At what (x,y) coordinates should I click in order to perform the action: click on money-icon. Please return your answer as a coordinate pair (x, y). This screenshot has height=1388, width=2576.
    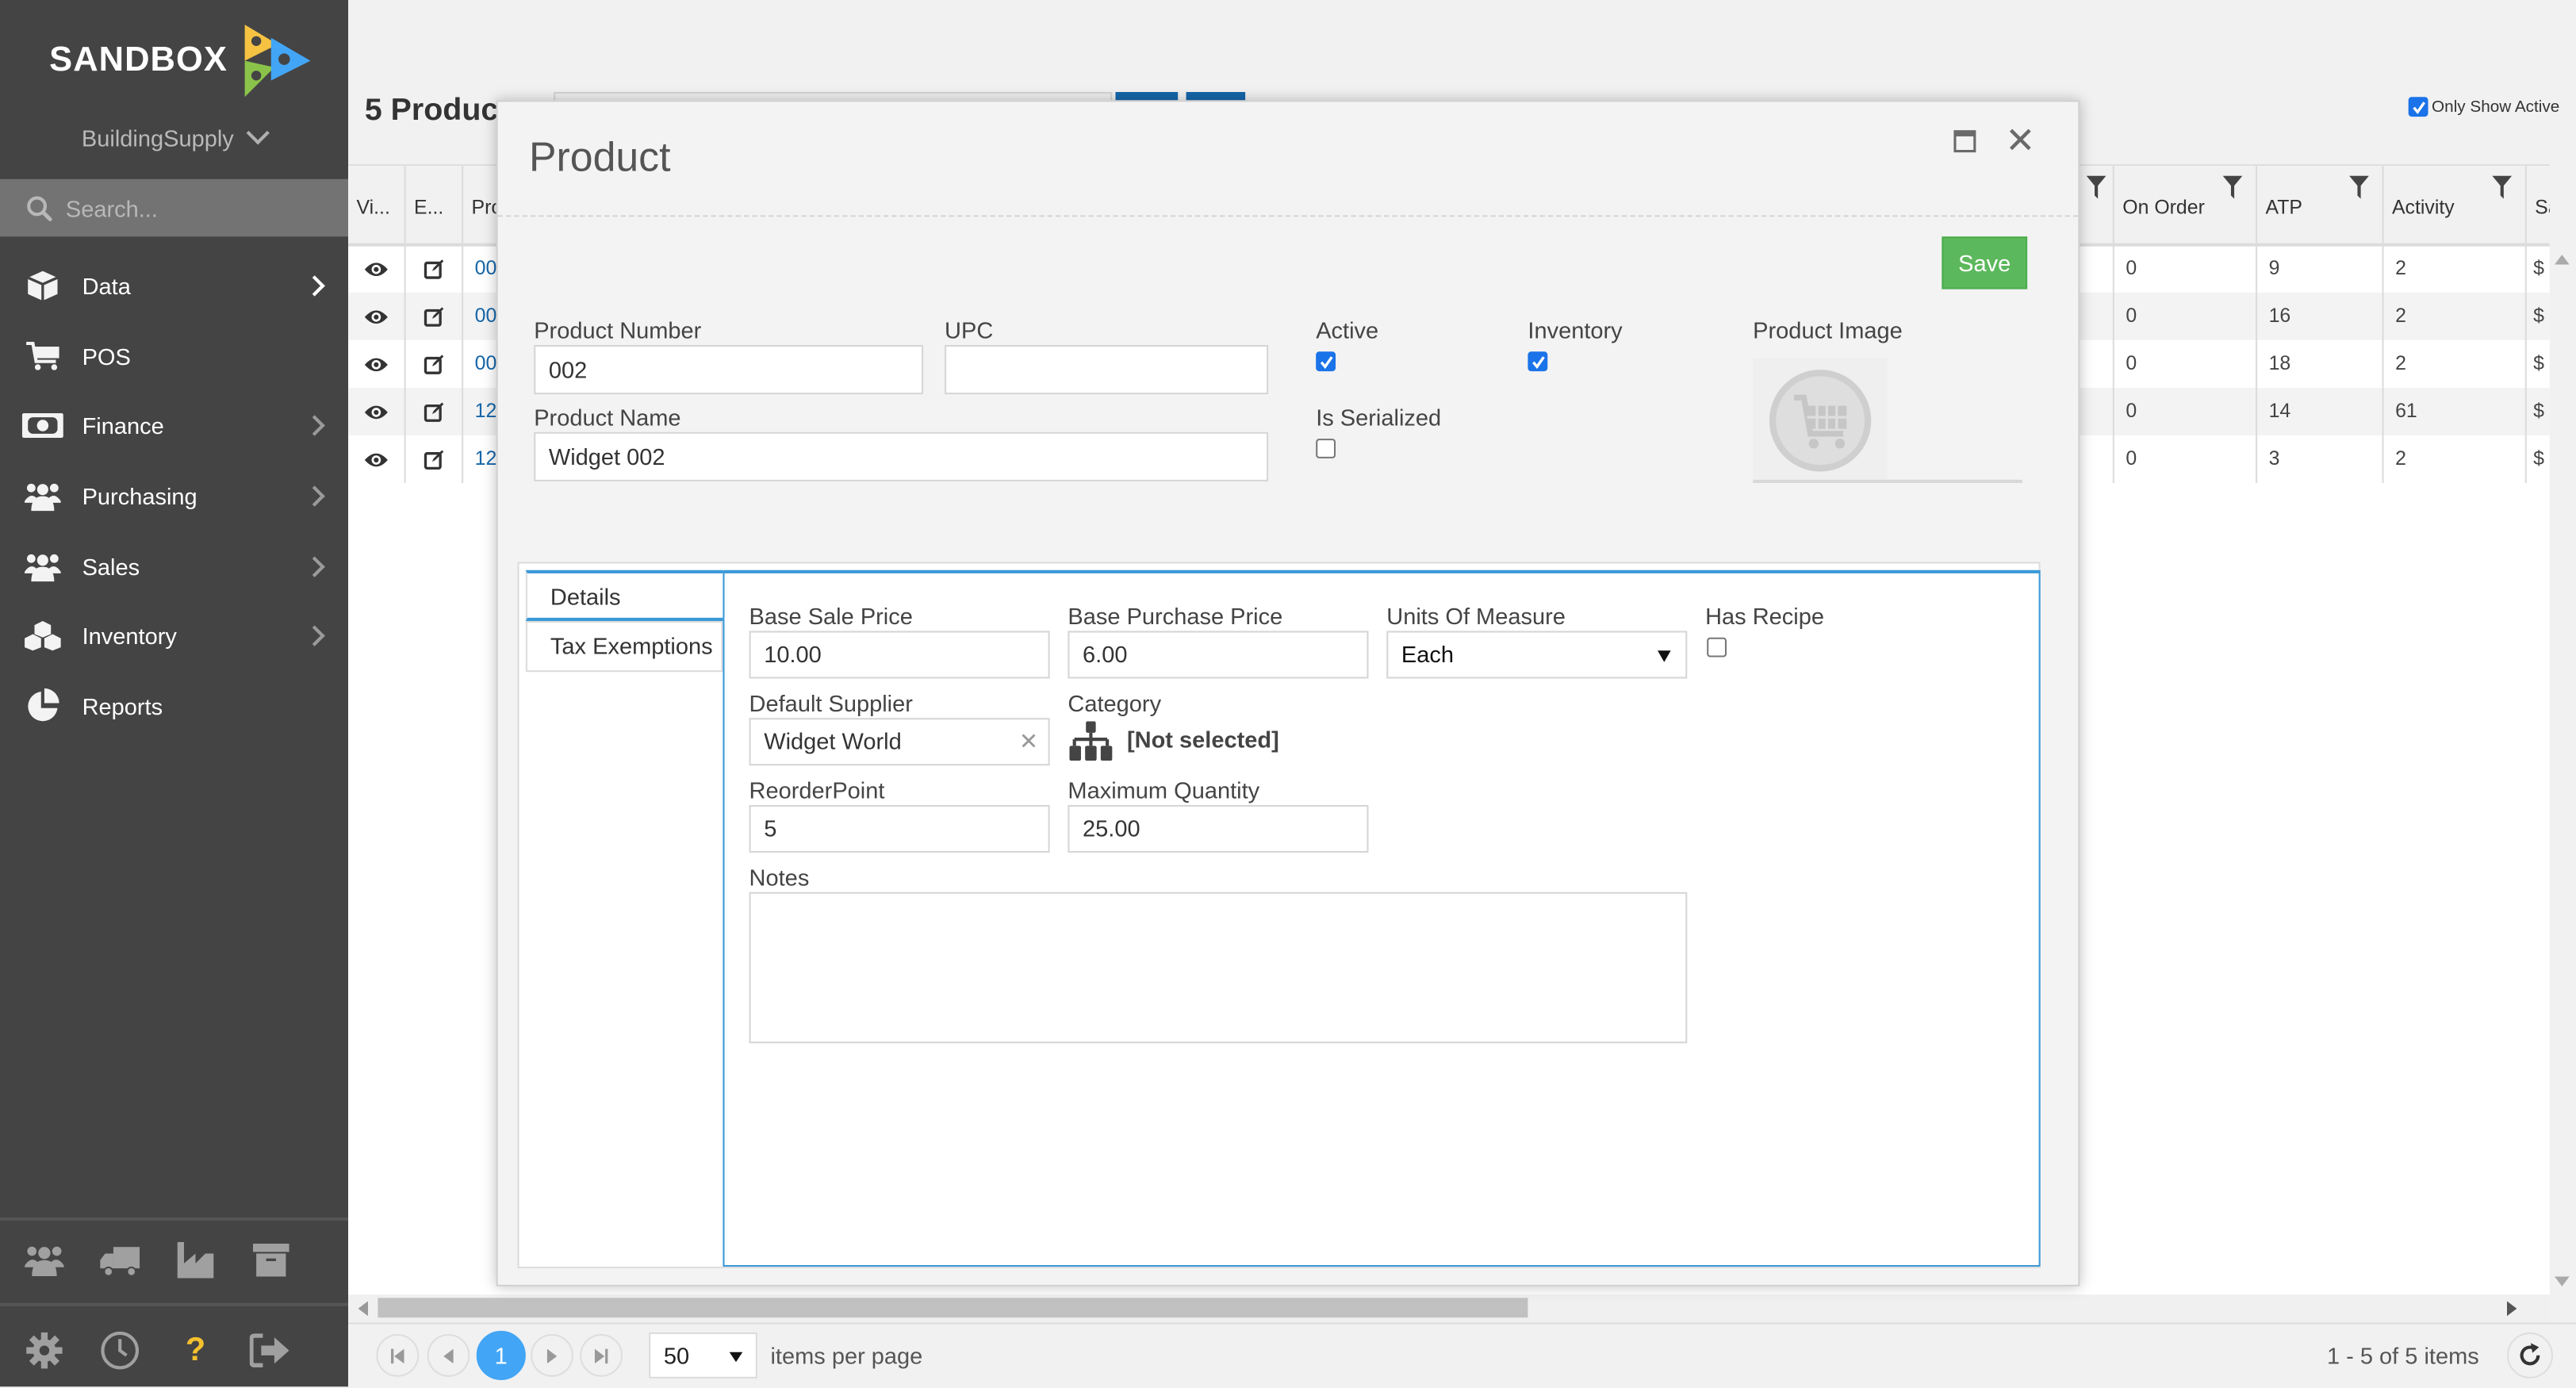
    Looking at the image, I should click on (42, 426).